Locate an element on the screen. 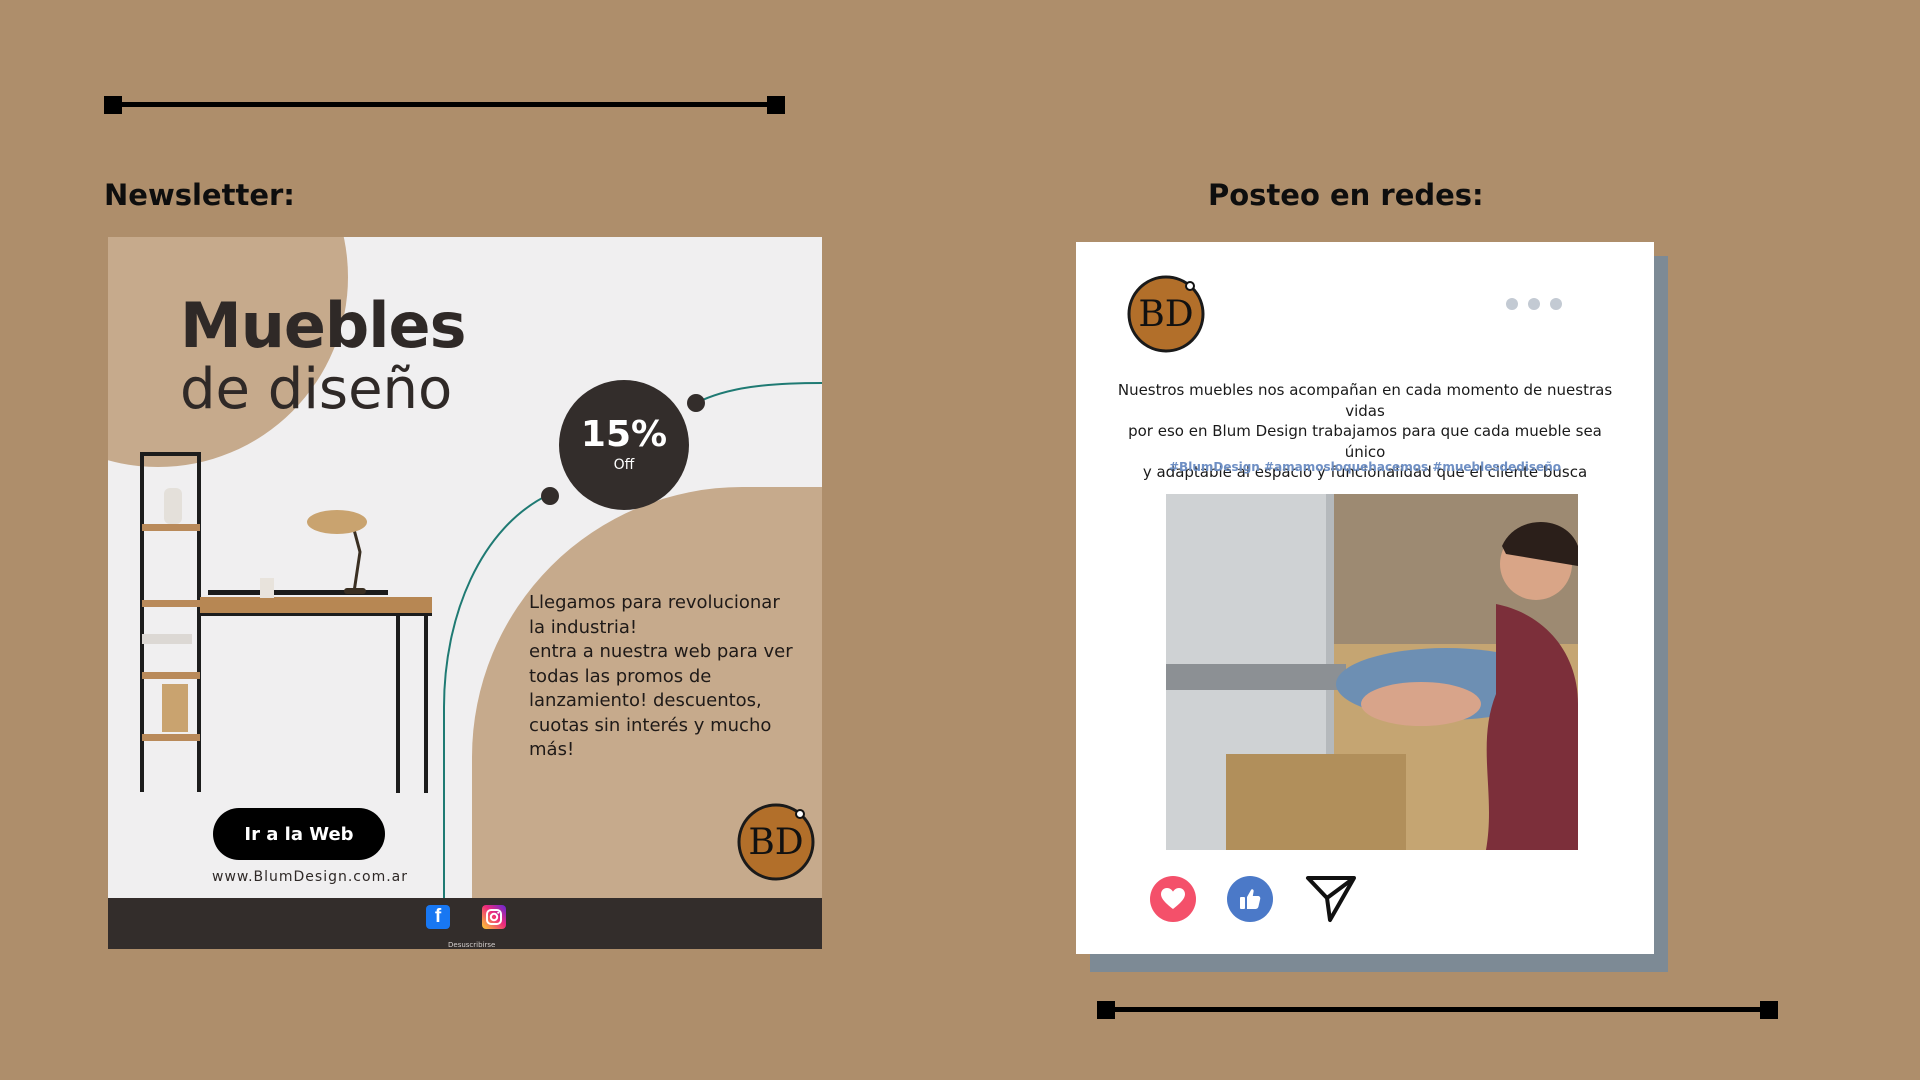 The height and width of the screenshot is (1080, 1920). newsletter-footer: f Desuscribirse is located at coordinates (465, 923).